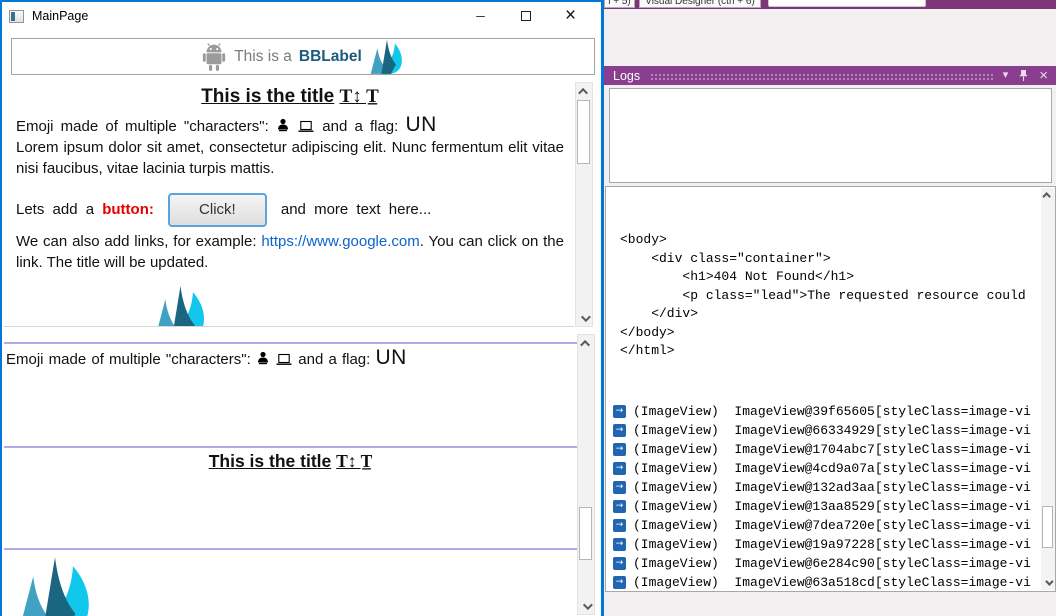 The width and height of the screenshot is (1056, 616). What do you see at coordinates (570, 16) in the screenshot?
I see `close-button: ×` at bounding box center [570, 16].